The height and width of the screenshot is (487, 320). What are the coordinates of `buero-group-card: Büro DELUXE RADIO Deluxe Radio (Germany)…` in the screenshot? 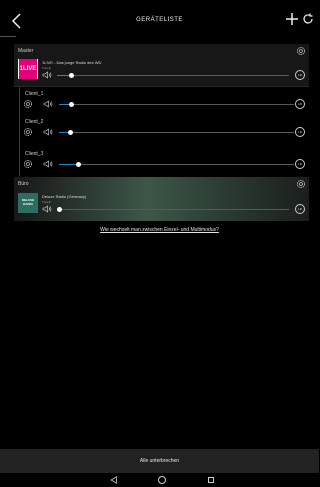 It's located at (161, 199).